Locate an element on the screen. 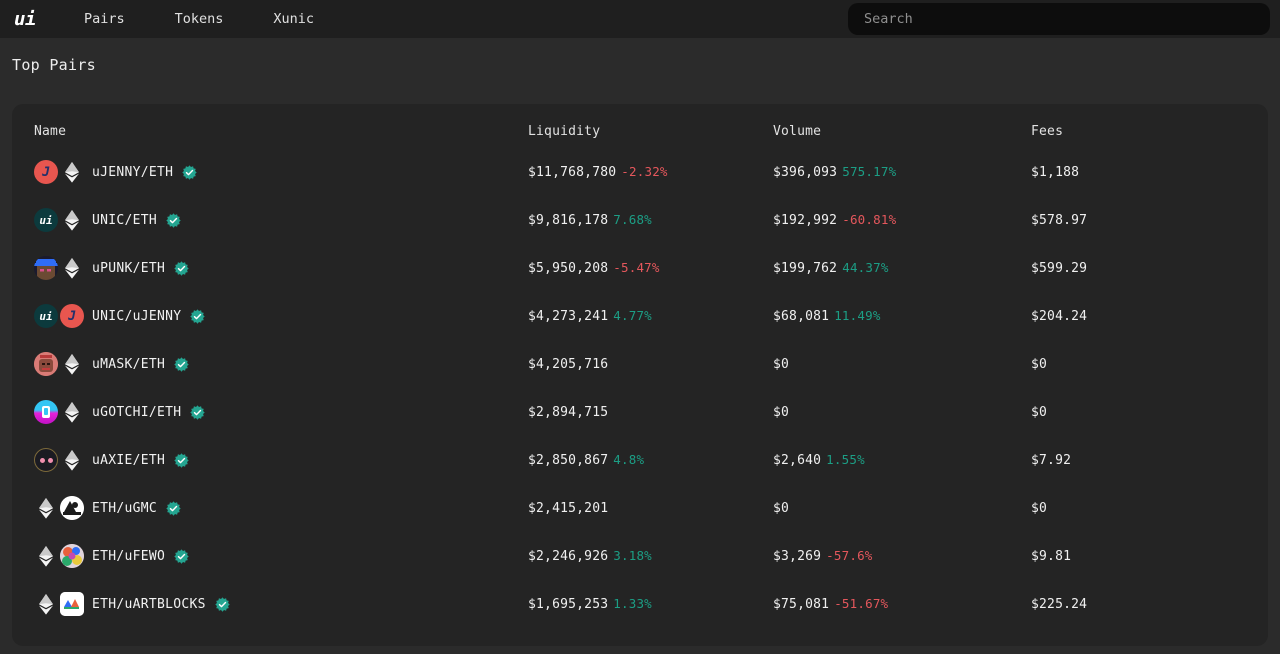 Image resolution: width=1280 pixels, height=654 pixels. cell-volume-value: $2,640 is located at coordinates (797, 460).